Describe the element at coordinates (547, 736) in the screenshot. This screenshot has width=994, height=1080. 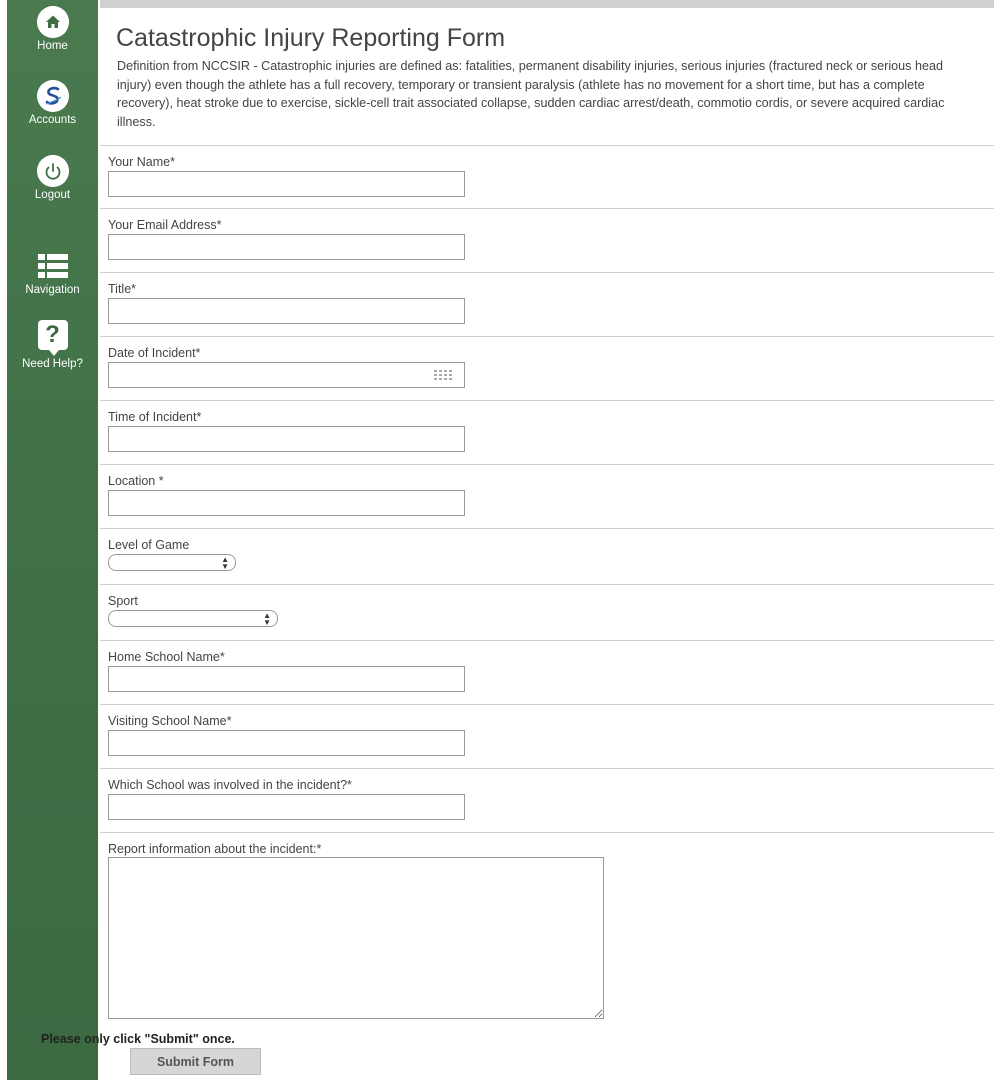
I see `field-visiting-school: Visiting School Name*` at that location.